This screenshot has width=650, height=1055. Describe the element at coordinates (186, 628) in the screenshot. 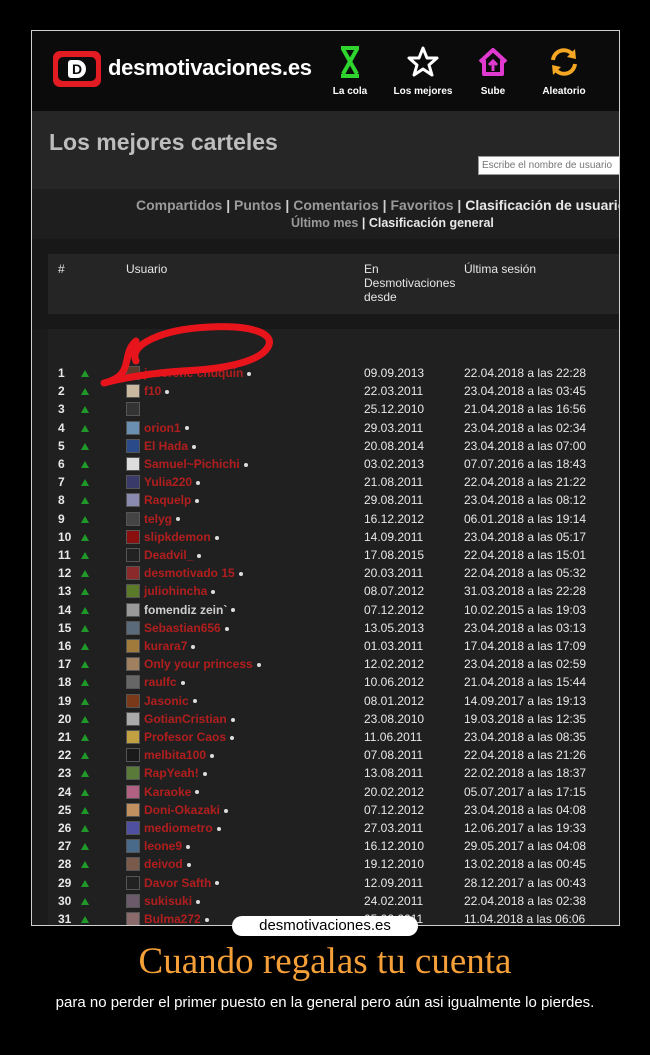

I see `username-link: Sebastian656` at that location.